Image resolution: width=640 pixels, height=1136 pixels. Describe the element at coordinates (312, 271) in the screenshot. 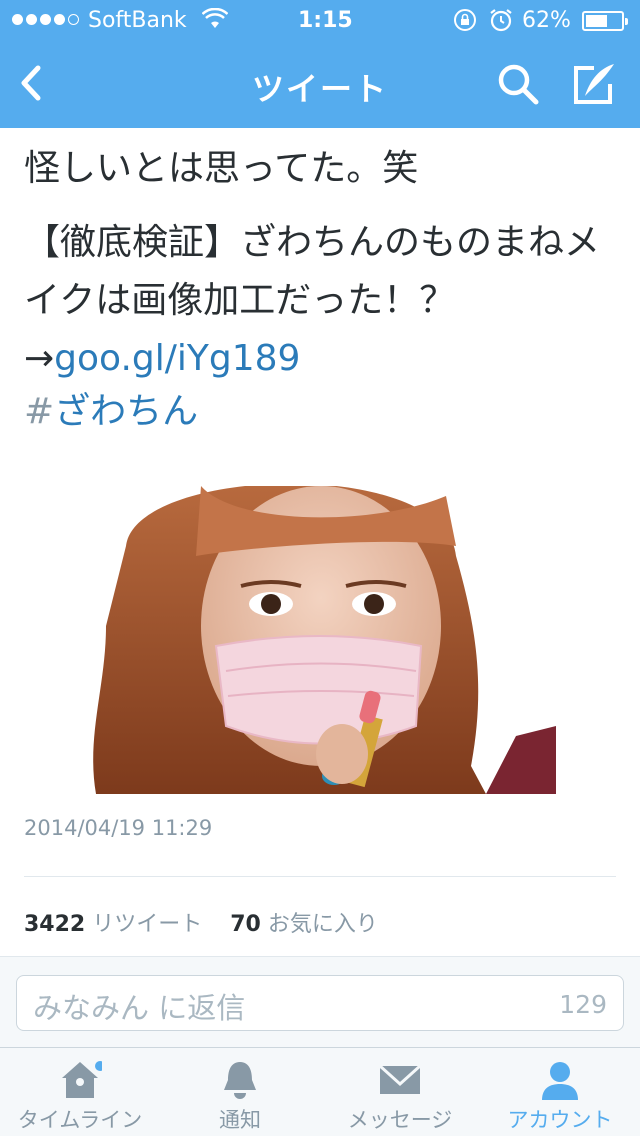

I see `tweet-text-headline: 【徹底検証】ざわちんのものまねメイクは画像加工だった！？` at that location.